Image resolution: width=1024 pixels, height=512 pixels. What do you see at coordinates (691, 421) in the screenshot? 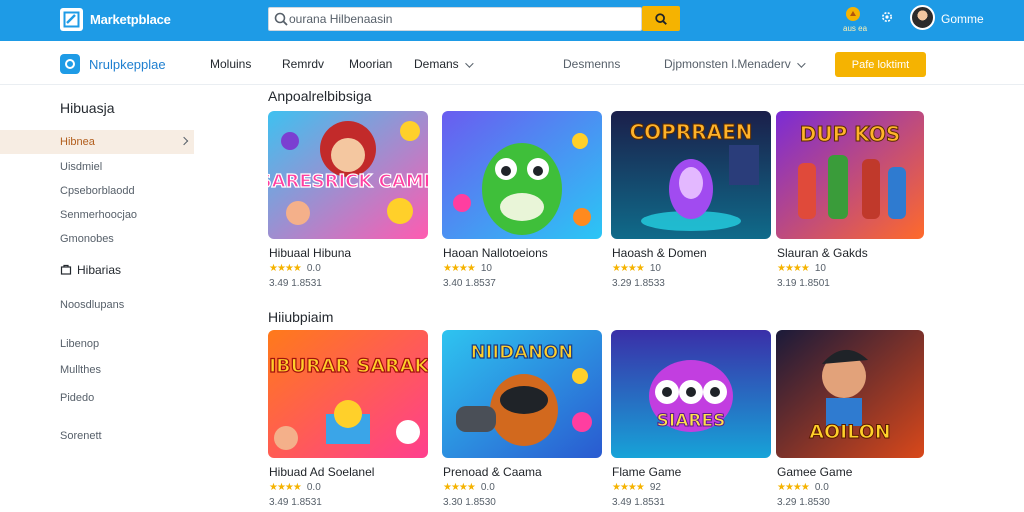
I see `thumbnail-art-text: SIARES` at bounding box center [691, 421].